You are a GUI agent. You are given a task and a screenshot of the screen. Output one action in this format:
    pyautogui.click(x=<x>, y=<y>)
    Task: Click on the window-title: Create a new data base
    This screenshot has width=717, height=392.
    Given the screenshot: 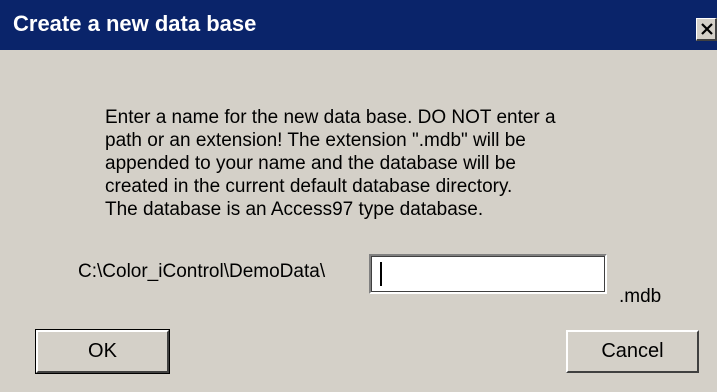 What is the action you would take?
    pyautogui.click(x=135, y=23)
    